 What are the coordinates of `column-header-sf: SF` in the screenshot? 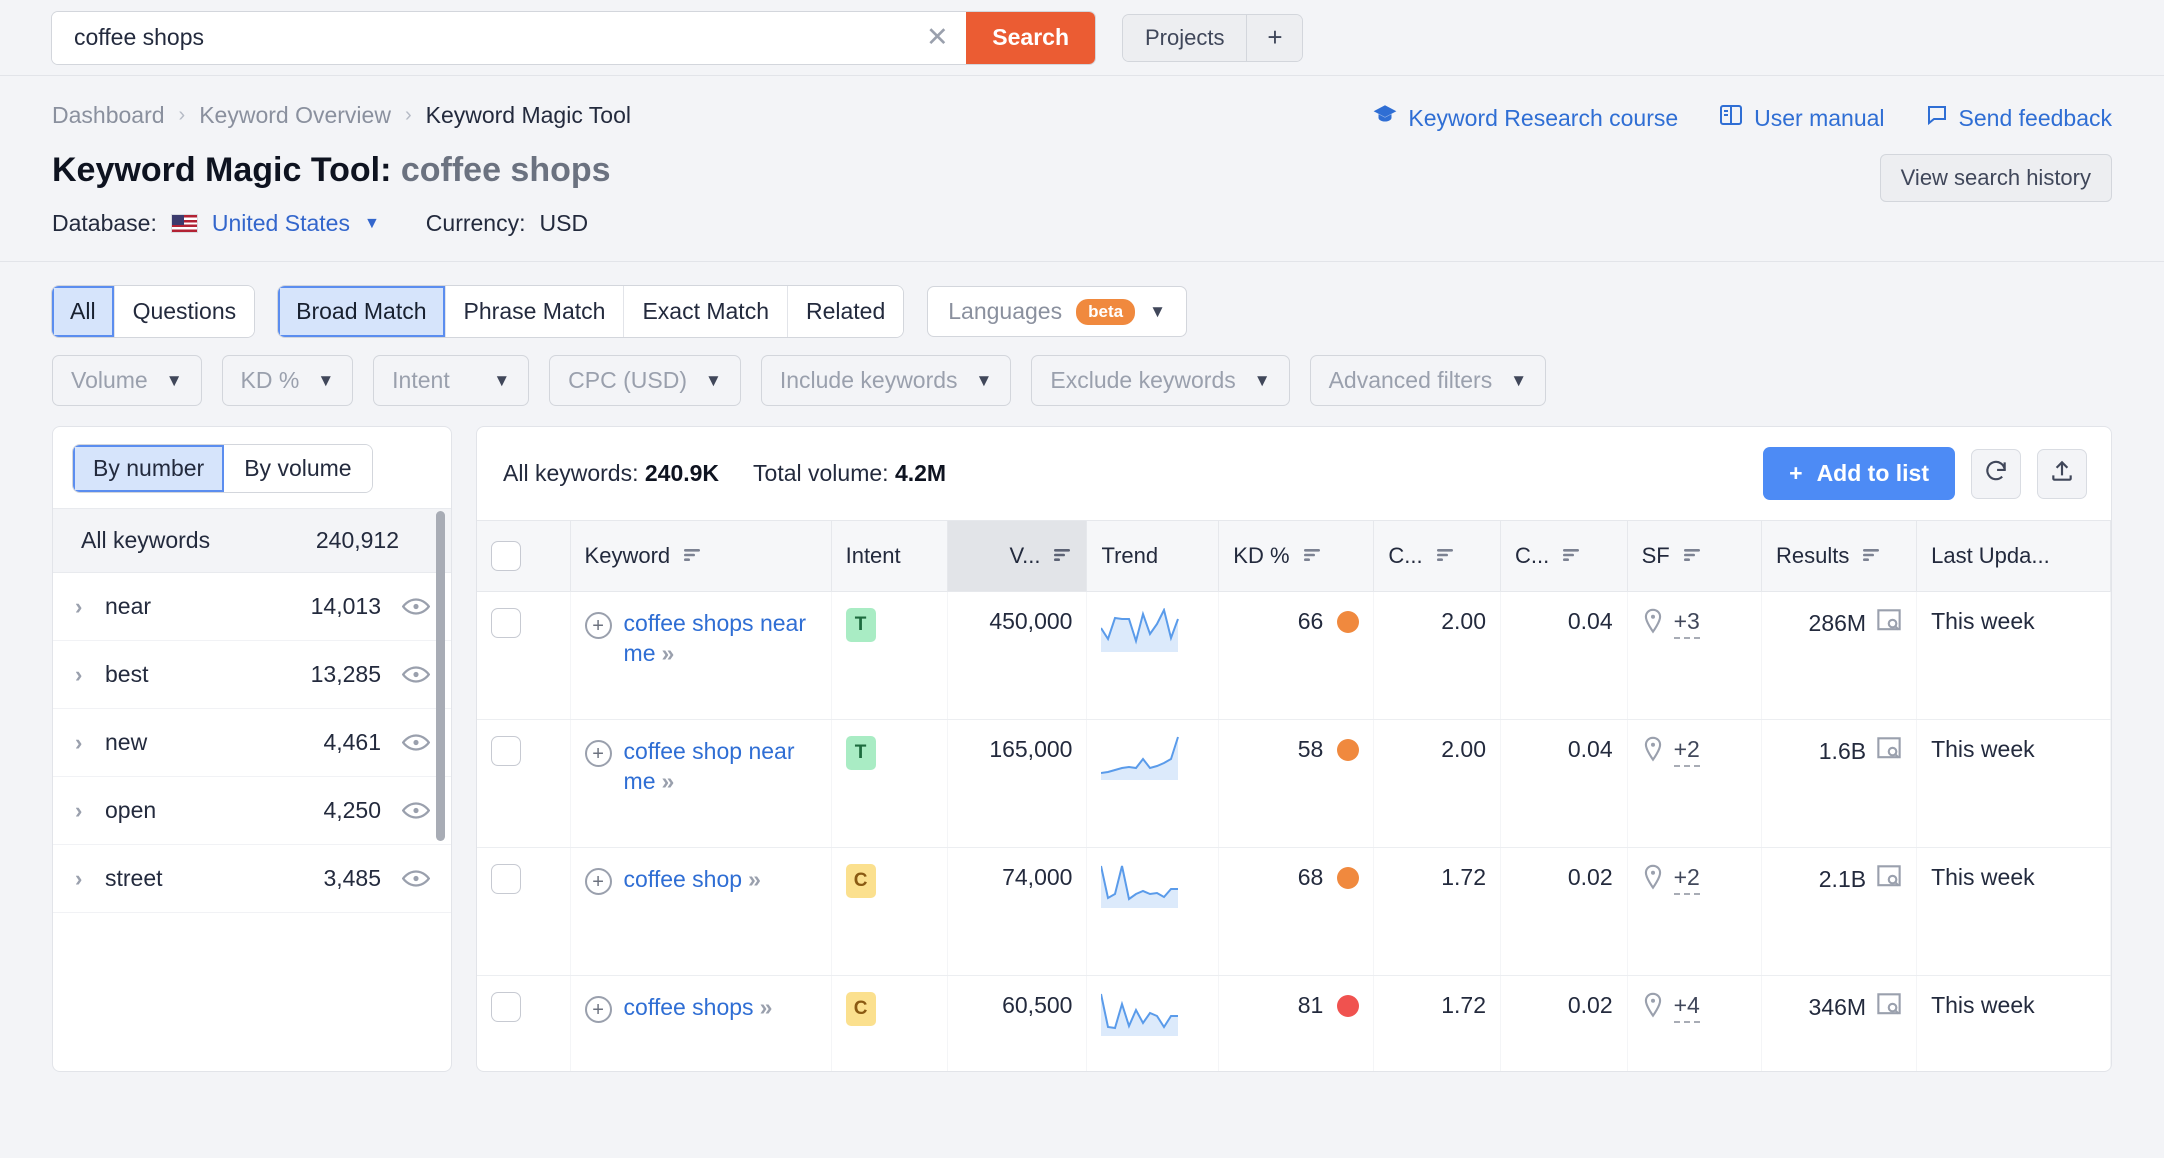 It's located at (1695, 556).